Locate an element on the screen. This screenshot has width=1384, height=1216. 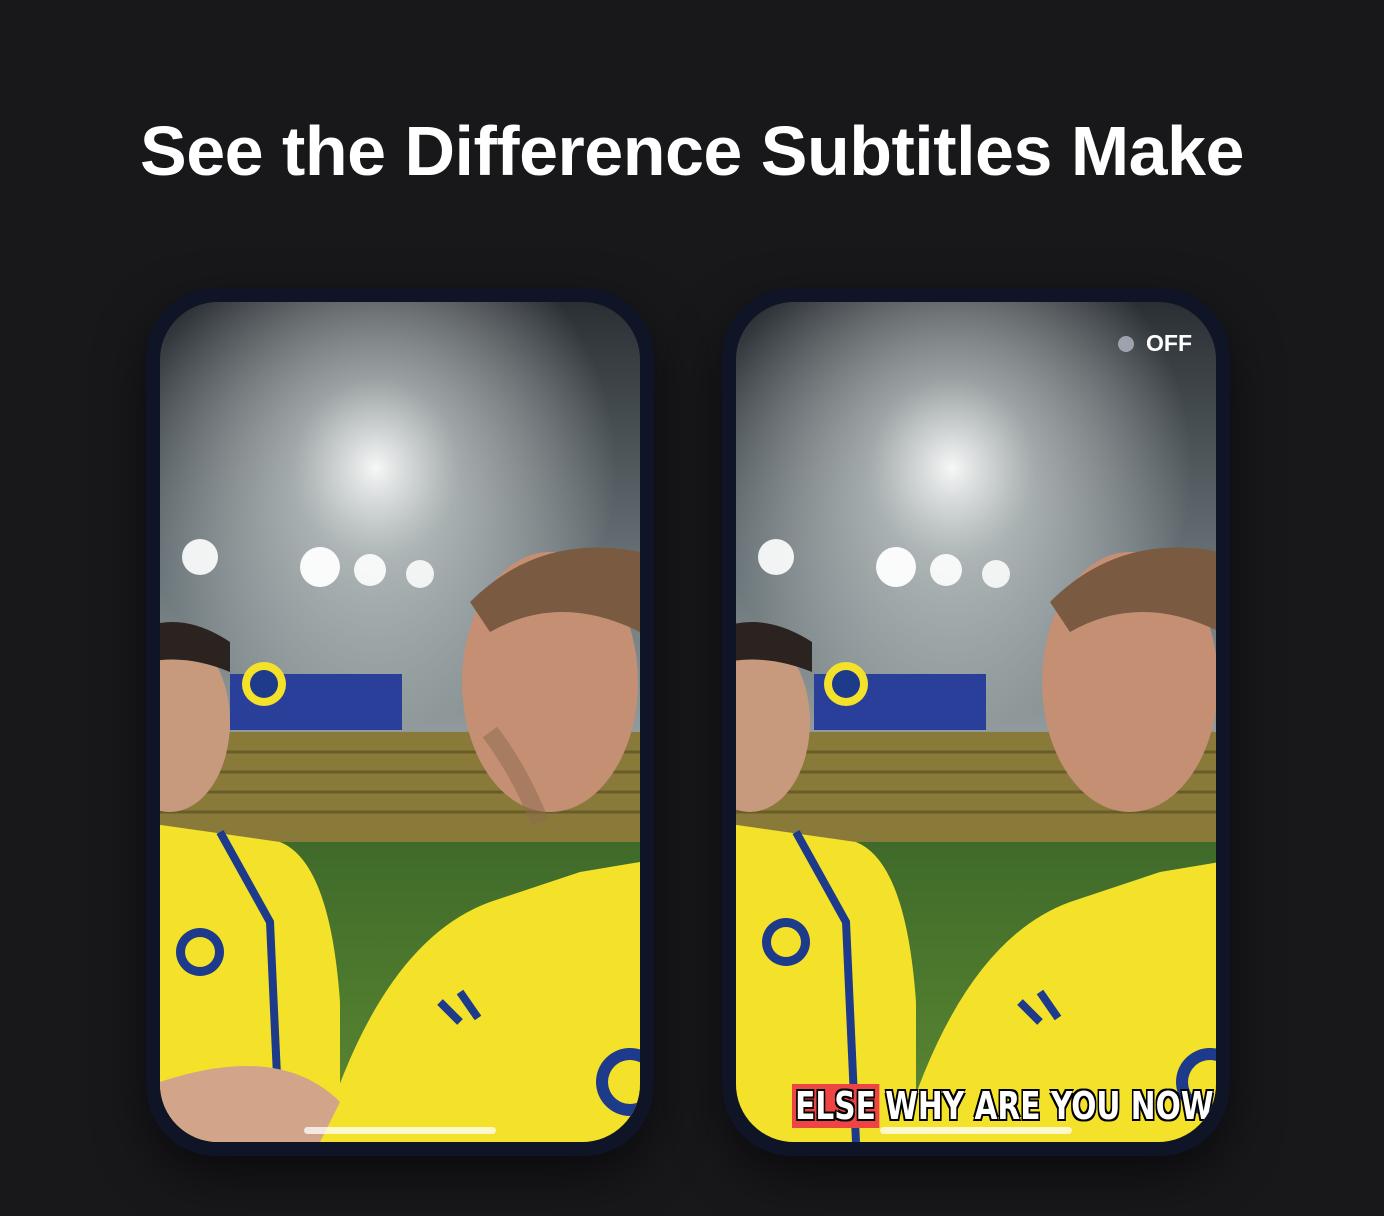
page-heading: See the Difference Subtitles Make is located at coordinates (692, 151).